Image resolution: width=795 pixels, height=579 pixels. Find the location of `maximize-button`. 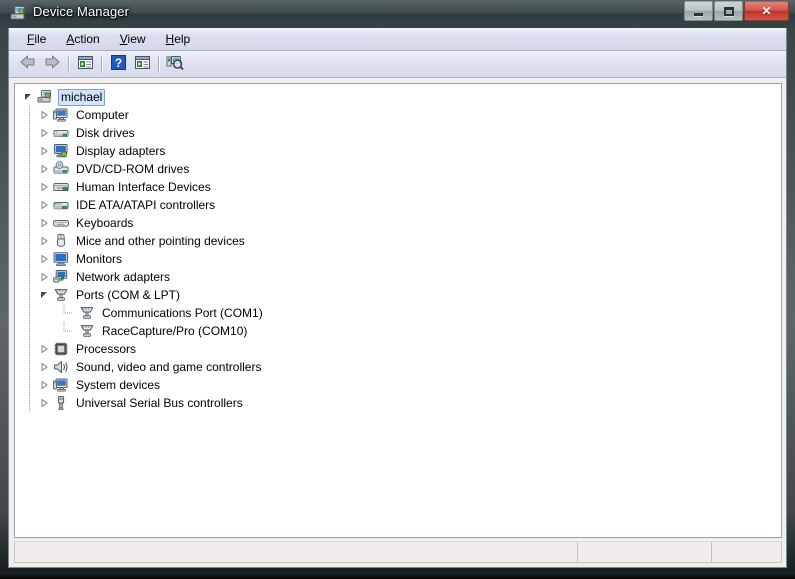

maximize-button is located at coordinates (728, 11).